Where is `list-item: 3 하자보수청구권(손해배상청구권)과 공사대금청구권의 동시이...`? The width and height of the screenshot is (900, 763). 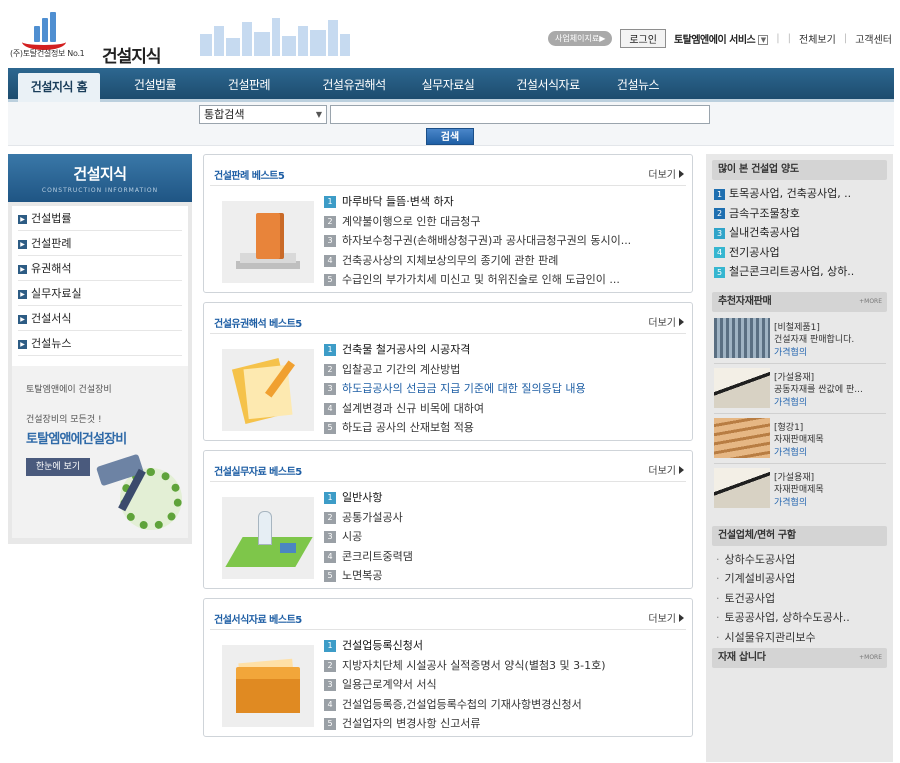 list-item: 3 하자보수청구권(손해배상청구권)과 공사대금청구권의 동시이... is located at coordinates (504, 241).